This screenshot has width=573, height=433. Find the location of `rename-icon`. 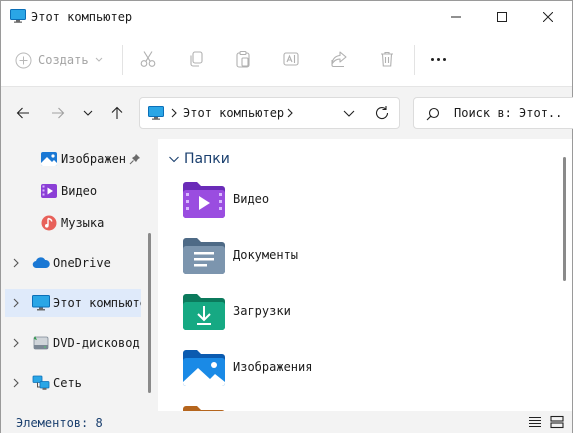

rename-icon is located at coordinates (291, 59).